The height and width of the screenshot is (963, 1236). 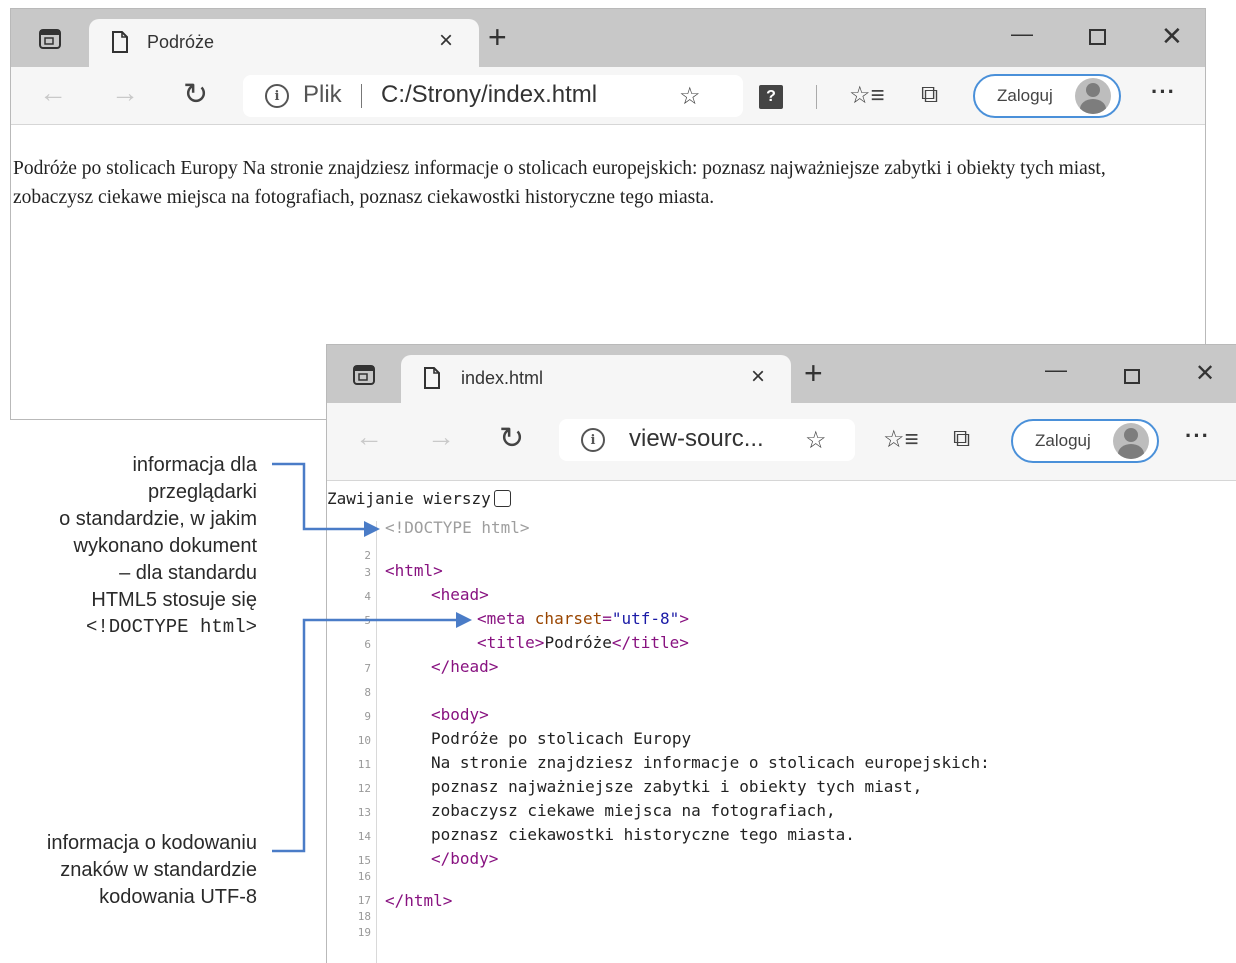 I want to click on annotation-arrows, so click(x=372, y=657).